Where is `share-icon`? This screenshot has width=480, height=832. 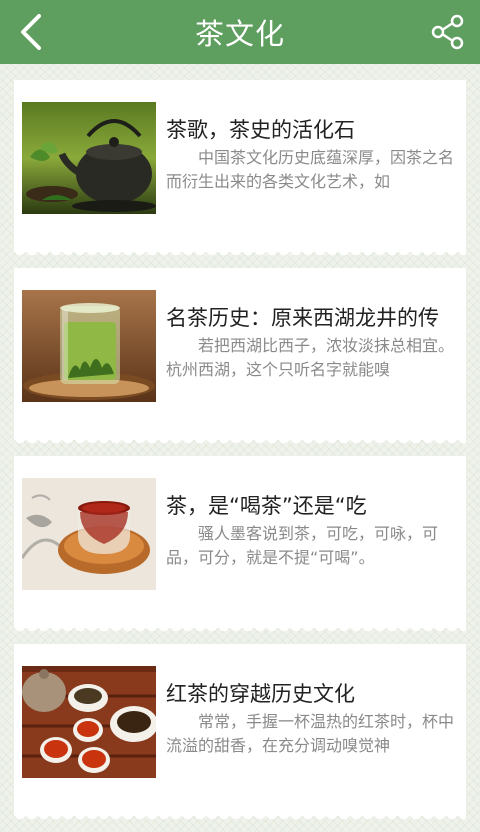
share-icon is located at coordinates (447, 32).